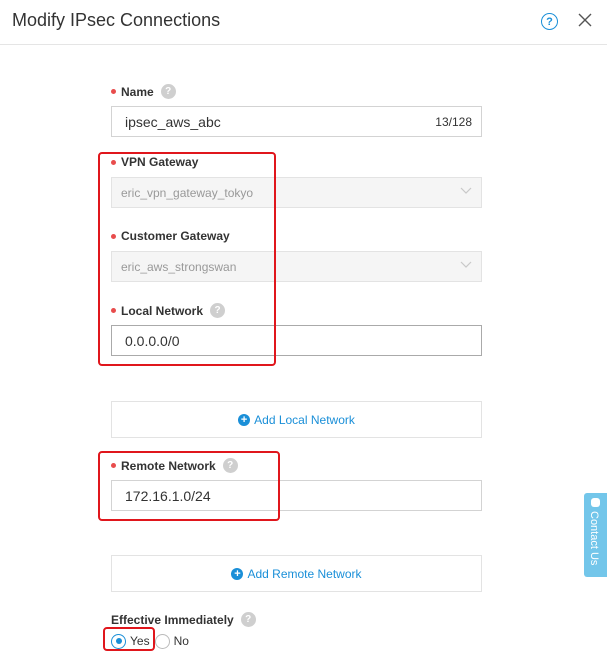  What do you see at coordinates (304, 419) in the screenshot?
I see `add-local-network-label: Add Local Network` at bounding box center [304, 419].